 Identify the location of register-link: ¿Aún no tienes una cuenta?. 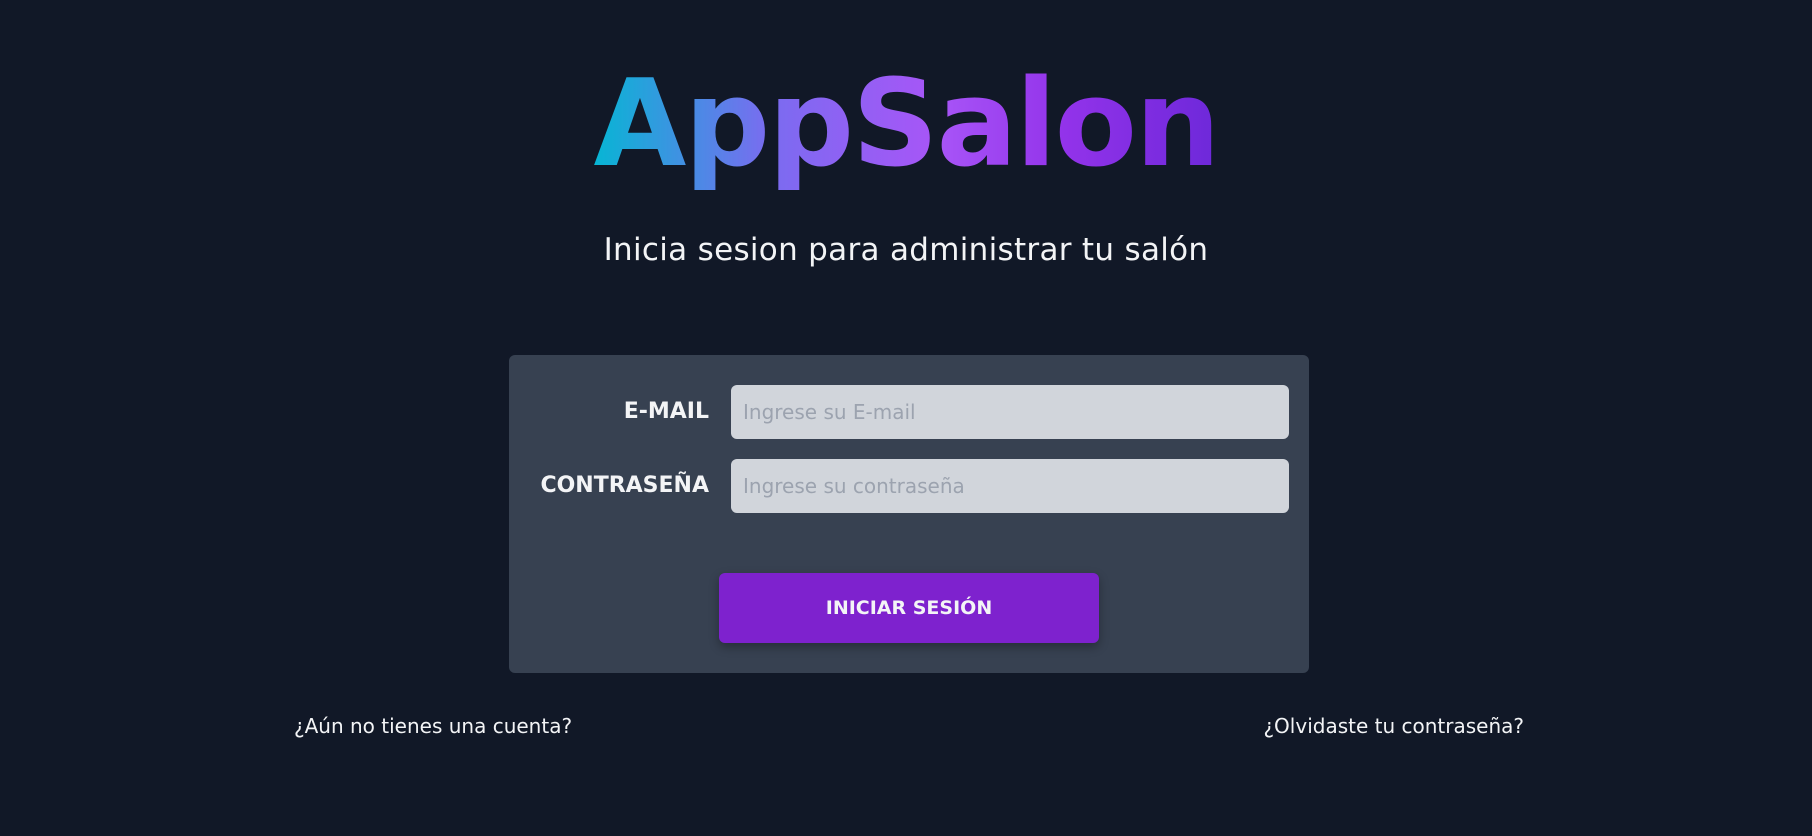
(433, 726).